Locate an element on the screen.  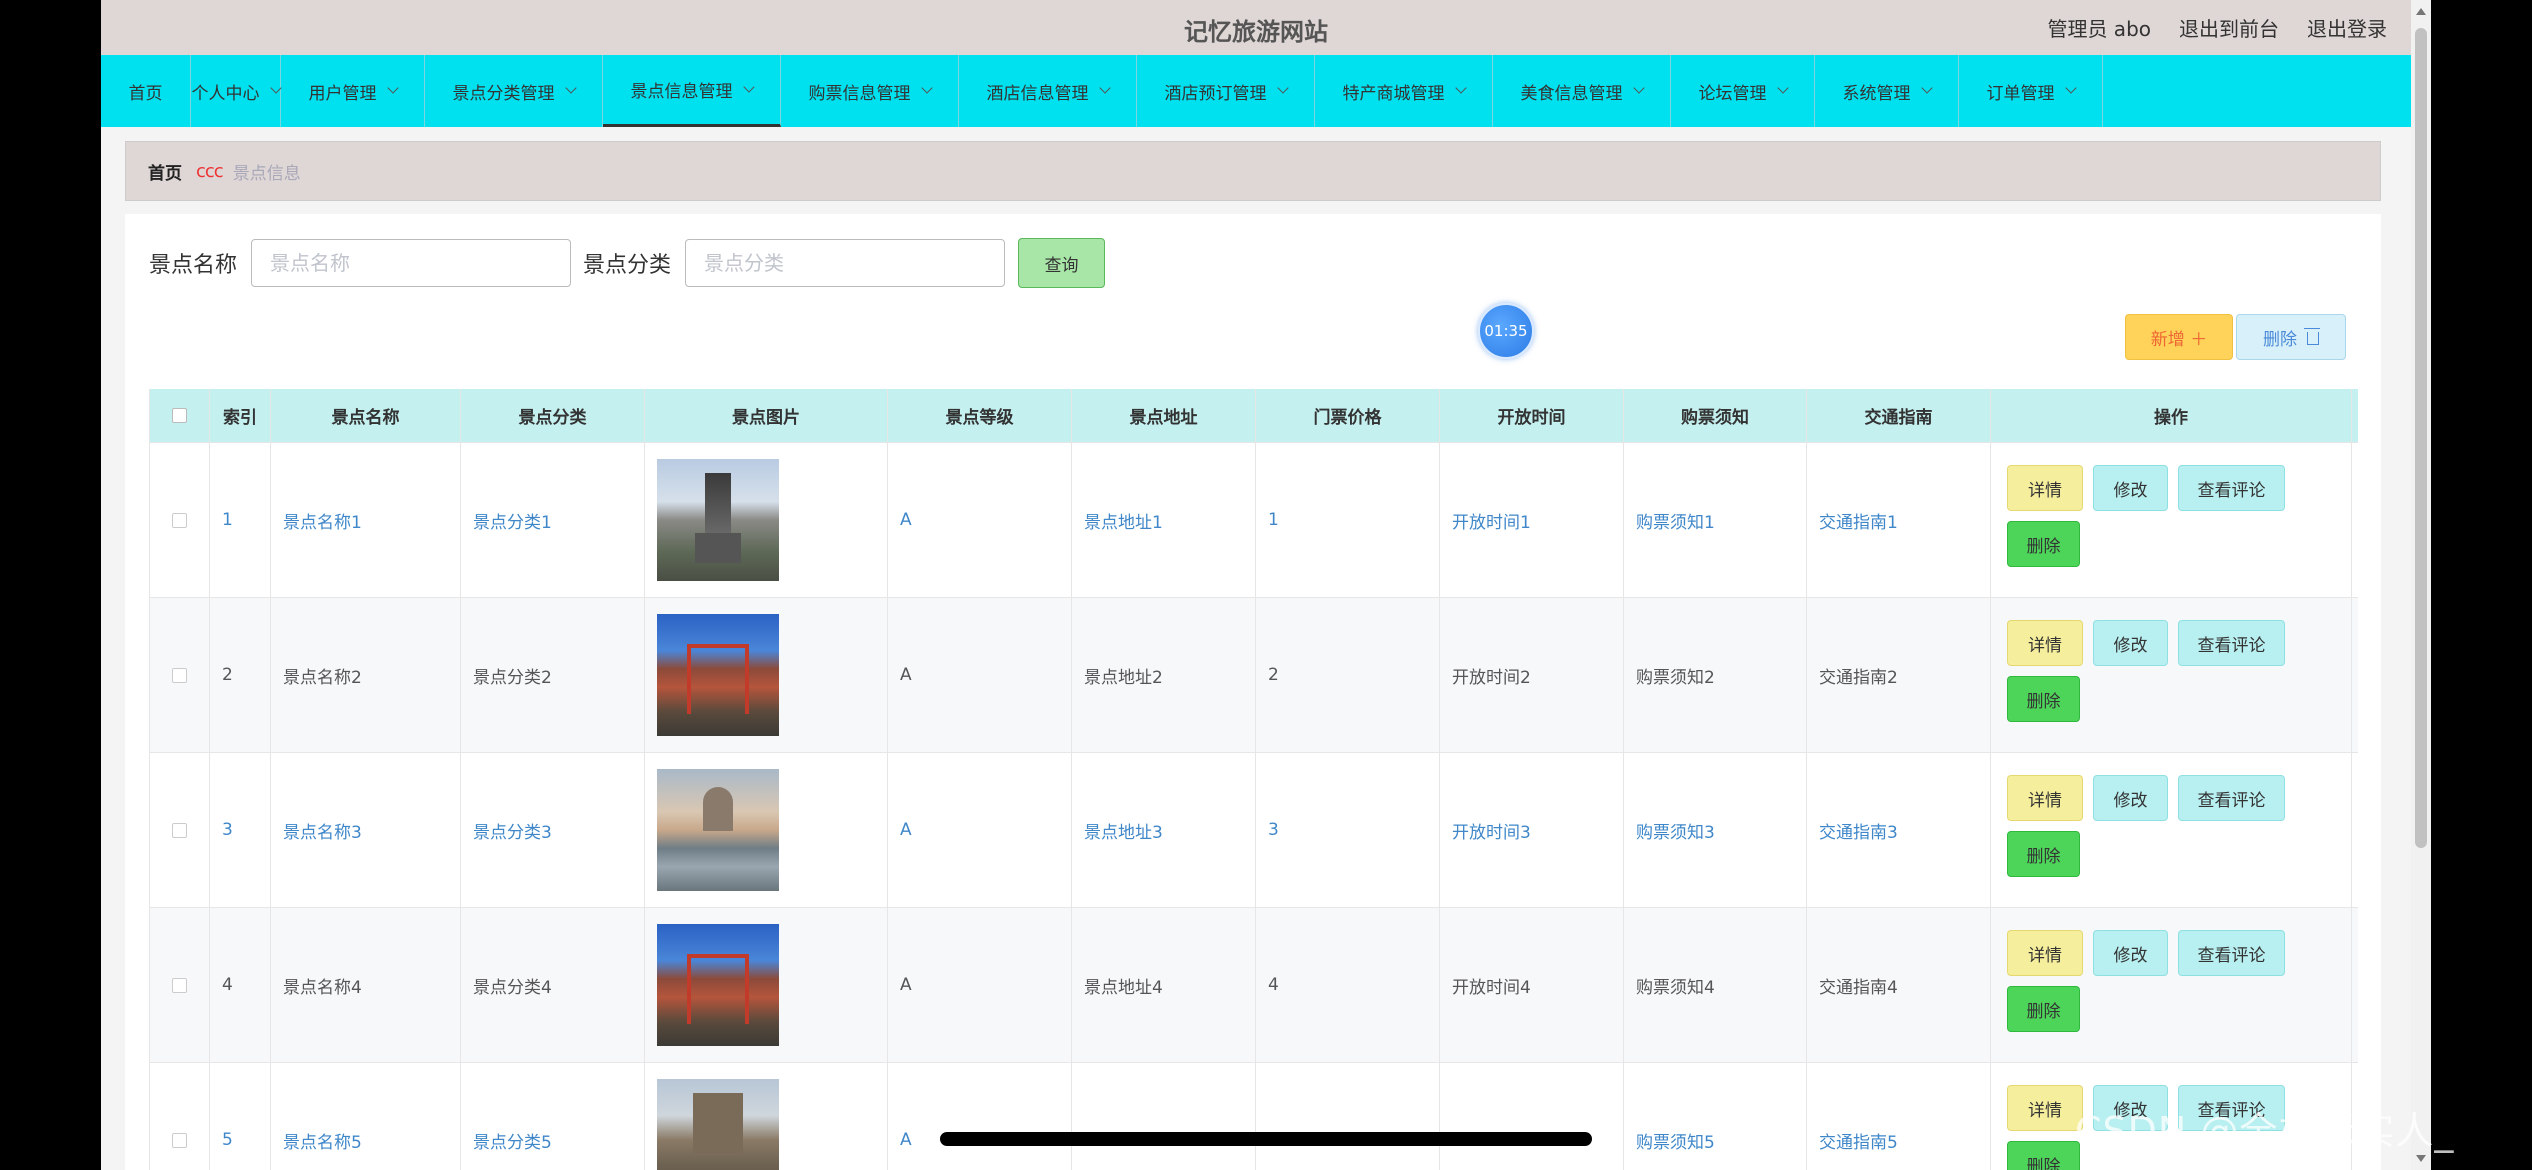
cell-category: 景点分类3 is located at coordinates (553, 830).